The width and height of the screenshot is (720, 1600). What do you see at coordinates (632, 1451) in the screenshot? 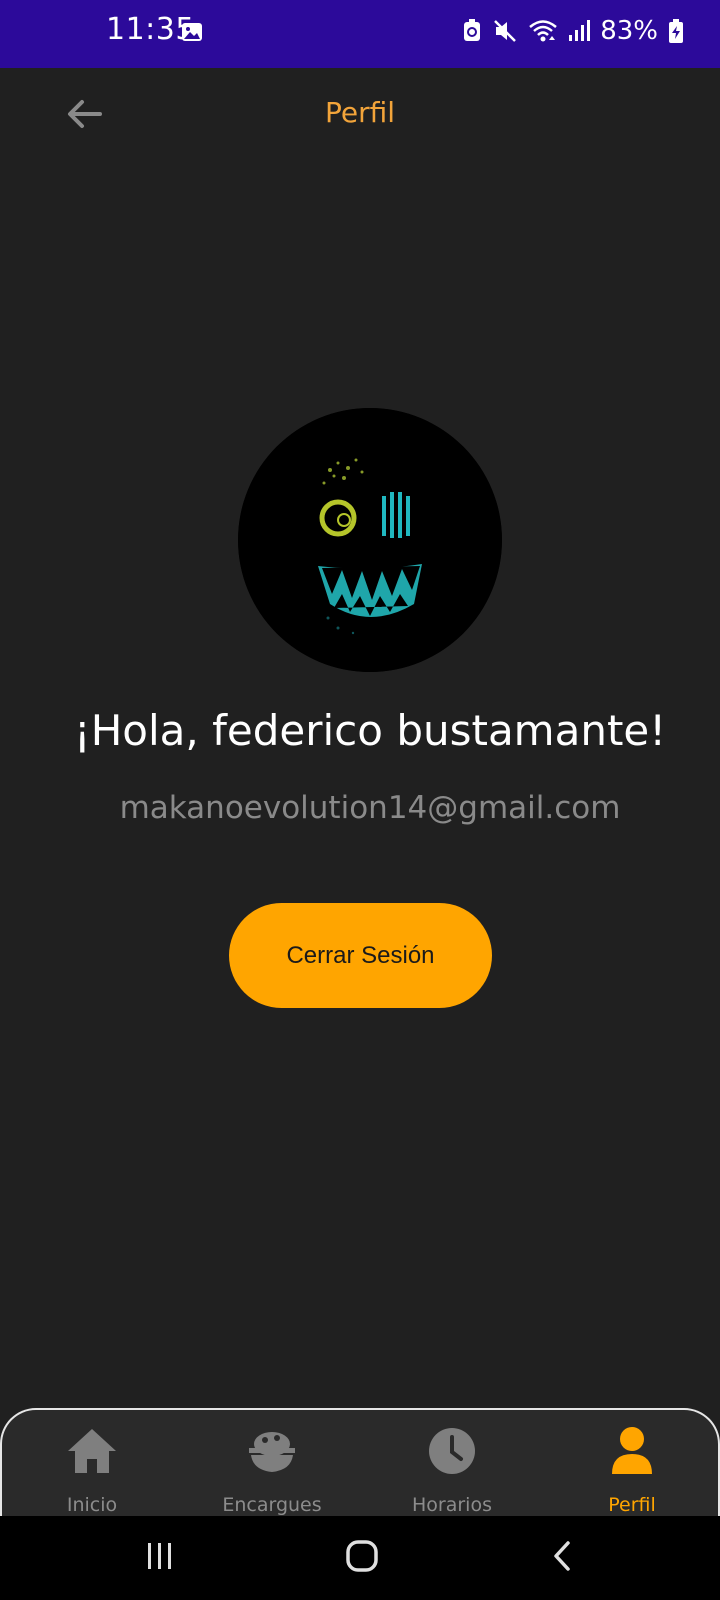
I see `person-icon` at bounding box center [632, 1451].